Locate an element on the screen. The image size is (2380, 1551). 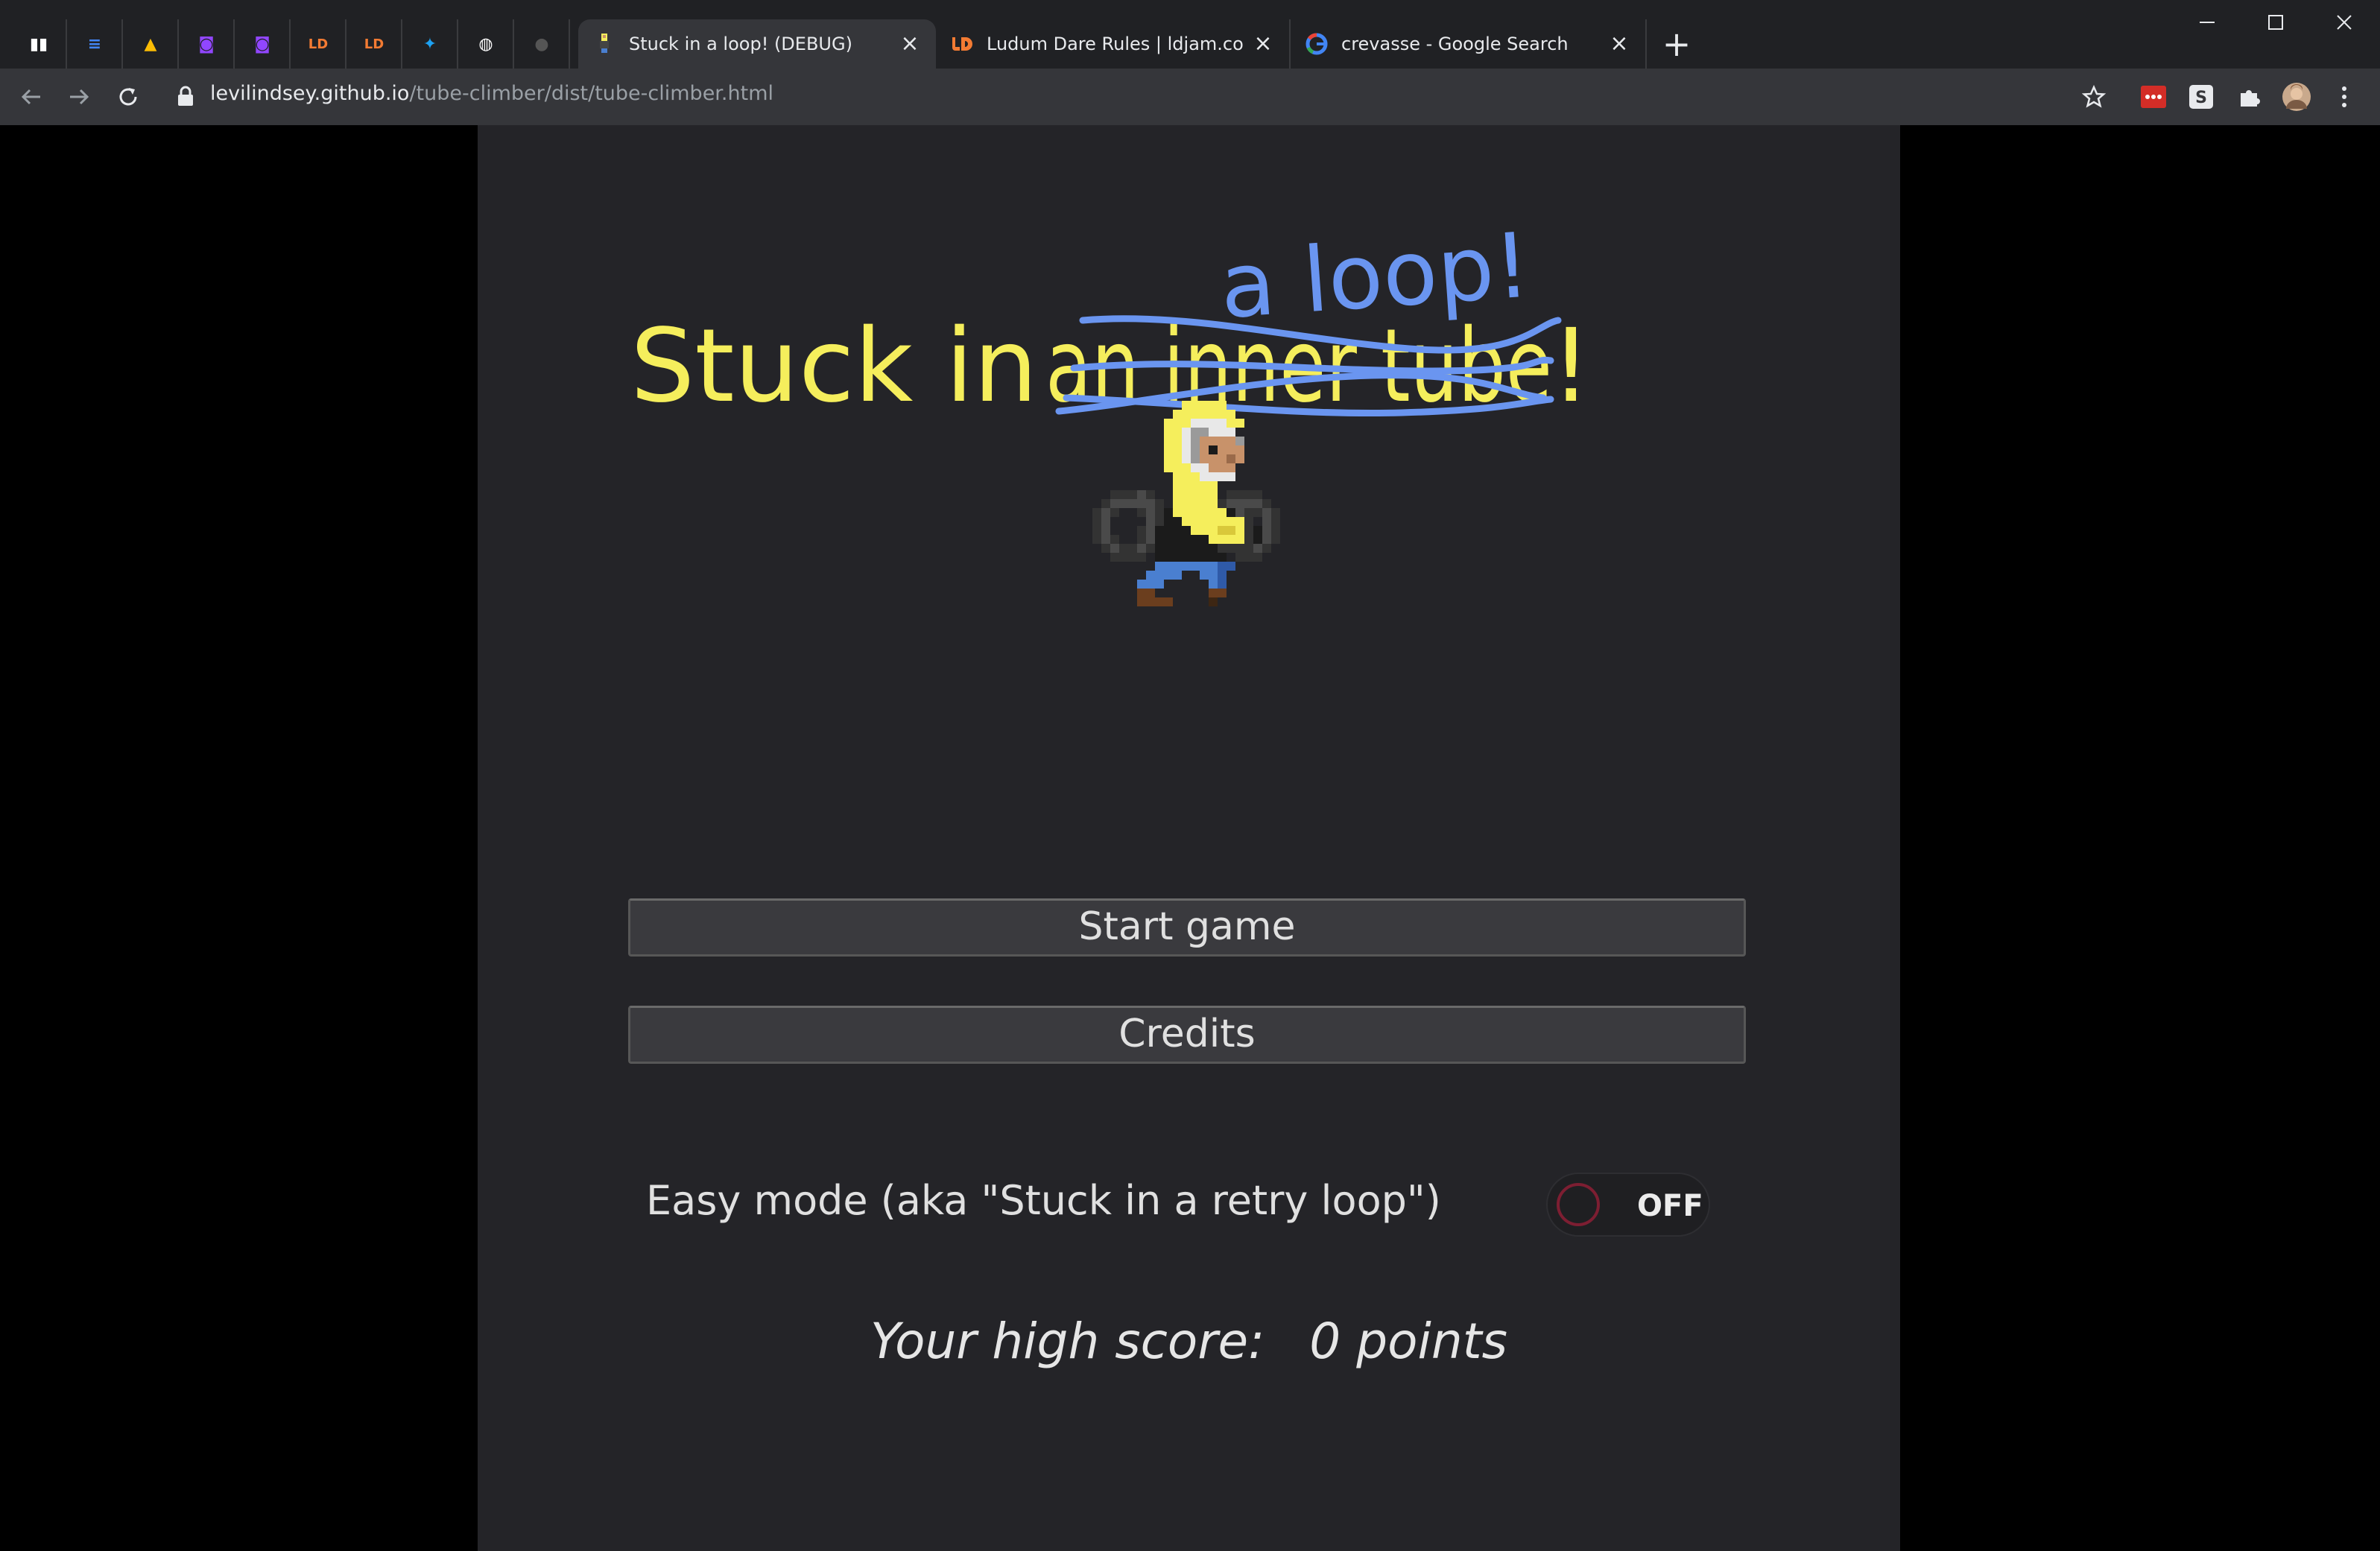
credits-button: Credits is located at coordinates (1187, 1035).